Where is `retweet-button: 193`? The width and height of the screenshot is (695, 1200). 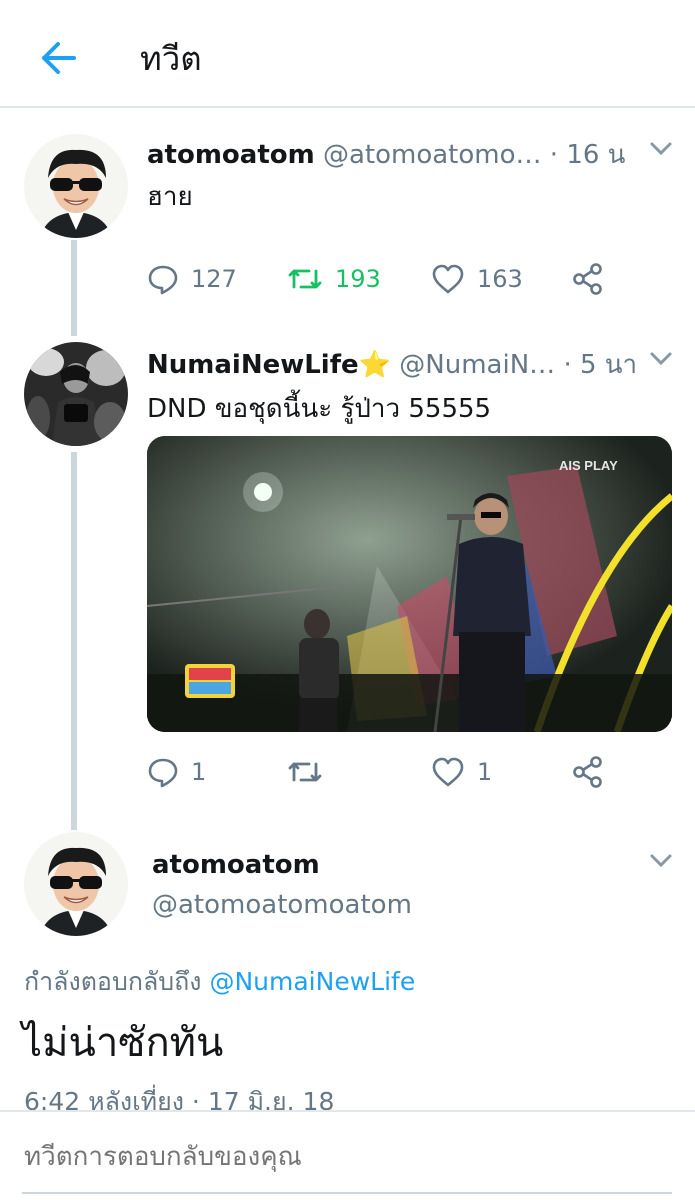 retweet-button: 193 is located at coordinates (334, 279).